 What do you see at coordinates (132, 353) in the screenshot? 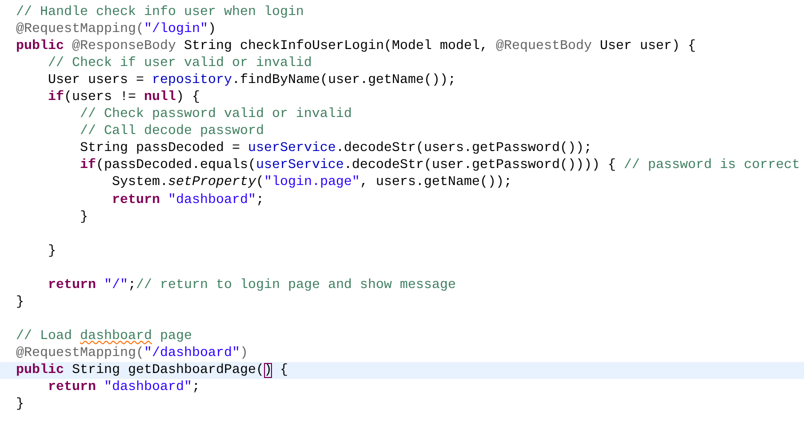
I see `code-line: @RequestMapping("/dashboard")` at bounding box center [132, 353].